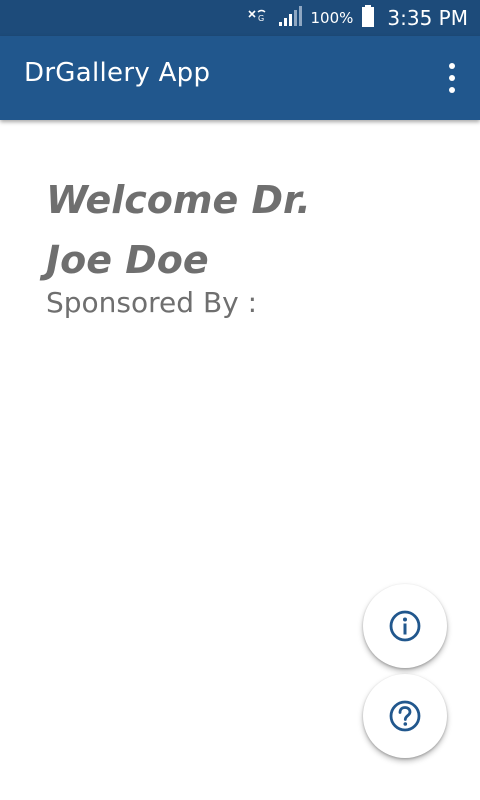 This screenshot has height=800, width=480. Describe the element at coordinates (196, 230) in the screenshot. I see `welcome-heading: Welcome Dr. Joe Doe` at that location.